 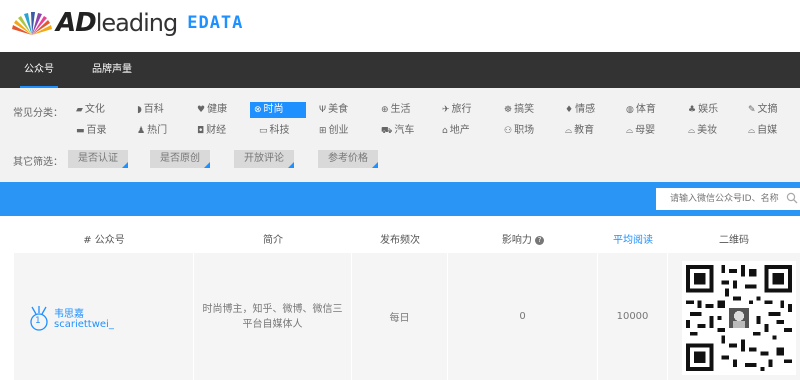 What do you see at coordinates (641, 110) in the screenshot?
I see `category-sports: ◍ 体育` at bounding box center [641, 110].